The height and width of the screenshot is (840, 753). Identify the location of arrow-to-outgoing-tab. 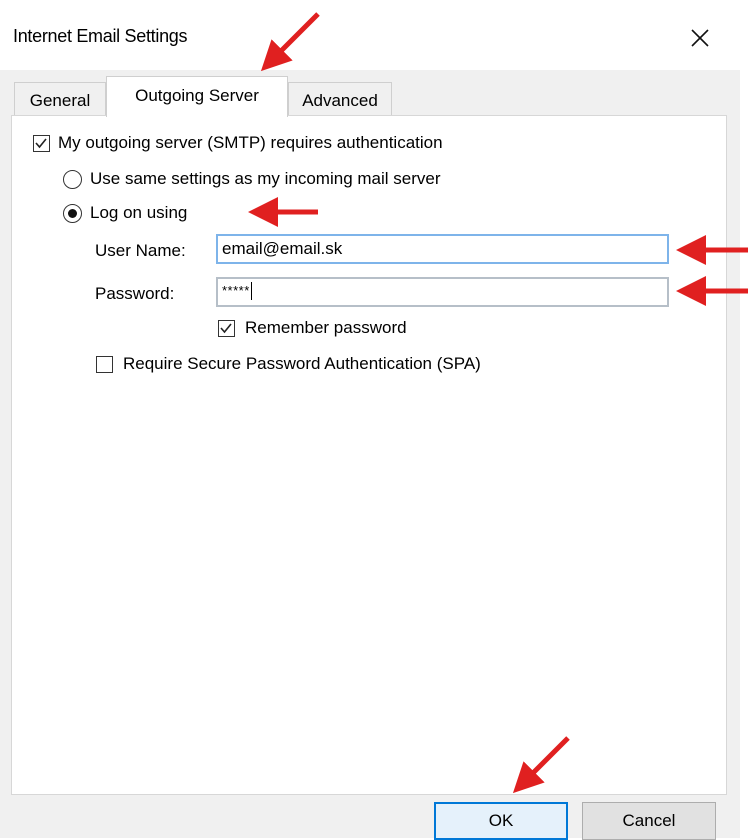
(290, 42).